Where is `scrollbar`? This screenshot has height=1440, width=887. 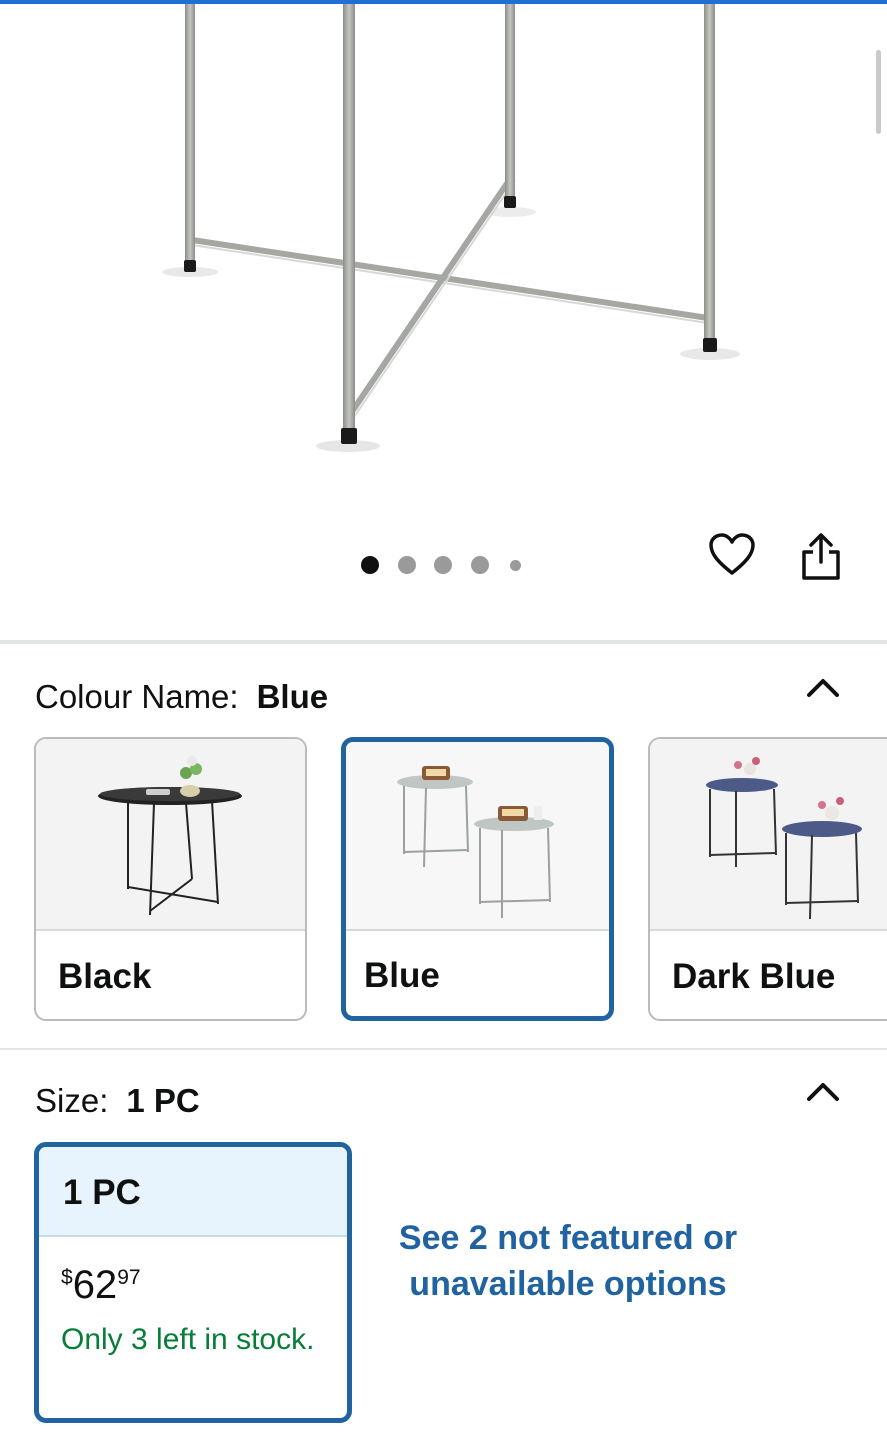
scrollbar is located at coordinates (878, 92).